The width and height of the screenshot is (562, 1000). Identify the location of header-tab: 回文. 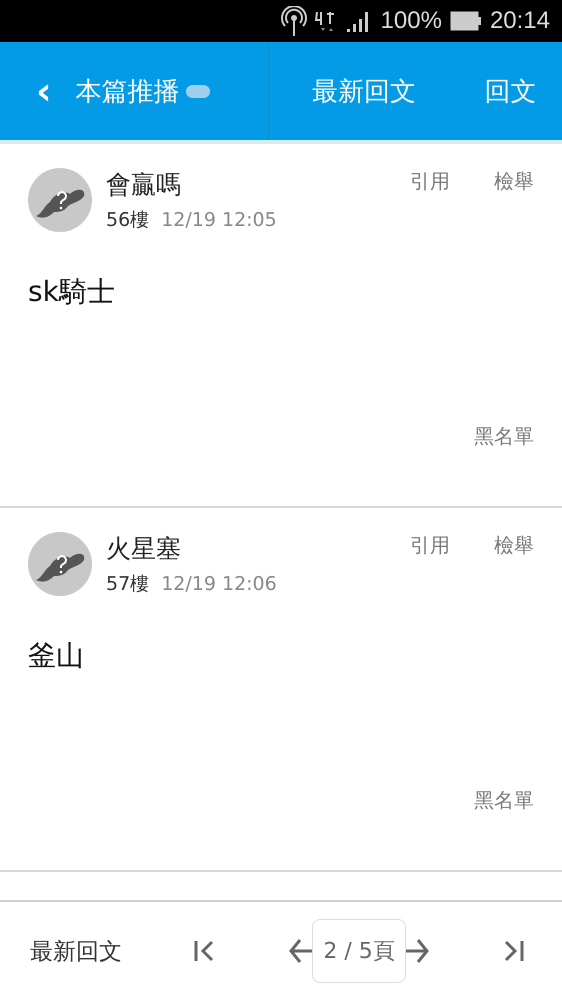
(510, 91).